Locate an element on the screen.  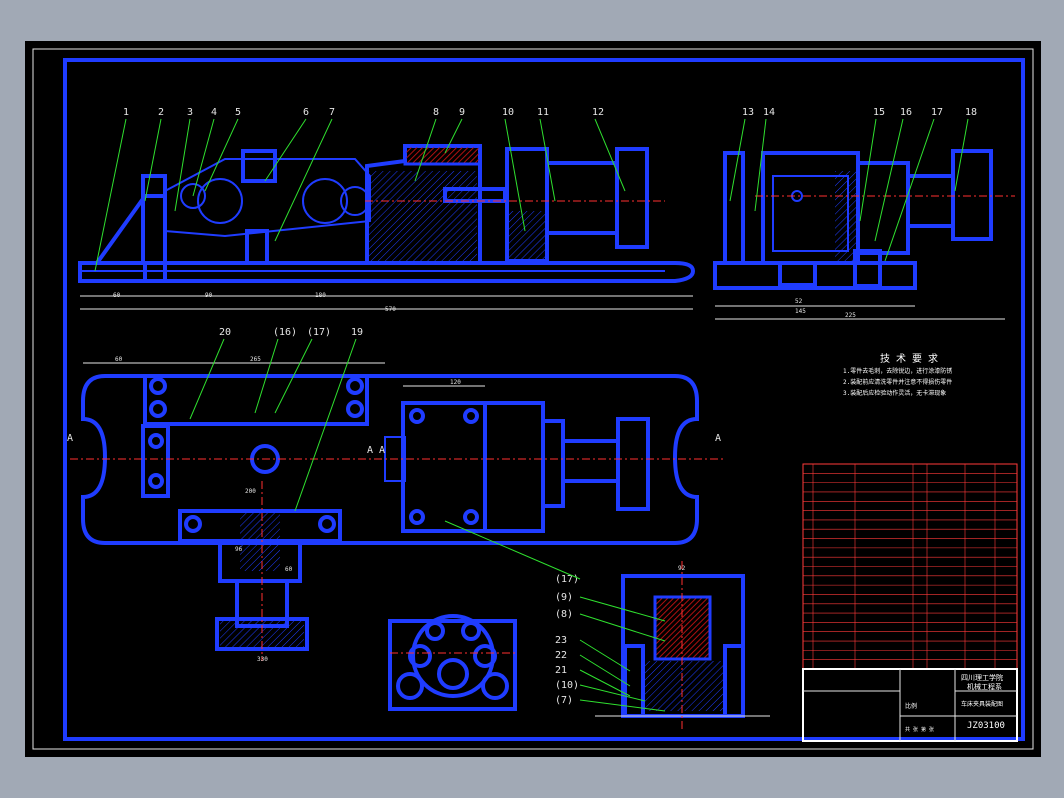
dimension-text: 265 is located at coordinates (255, 359).